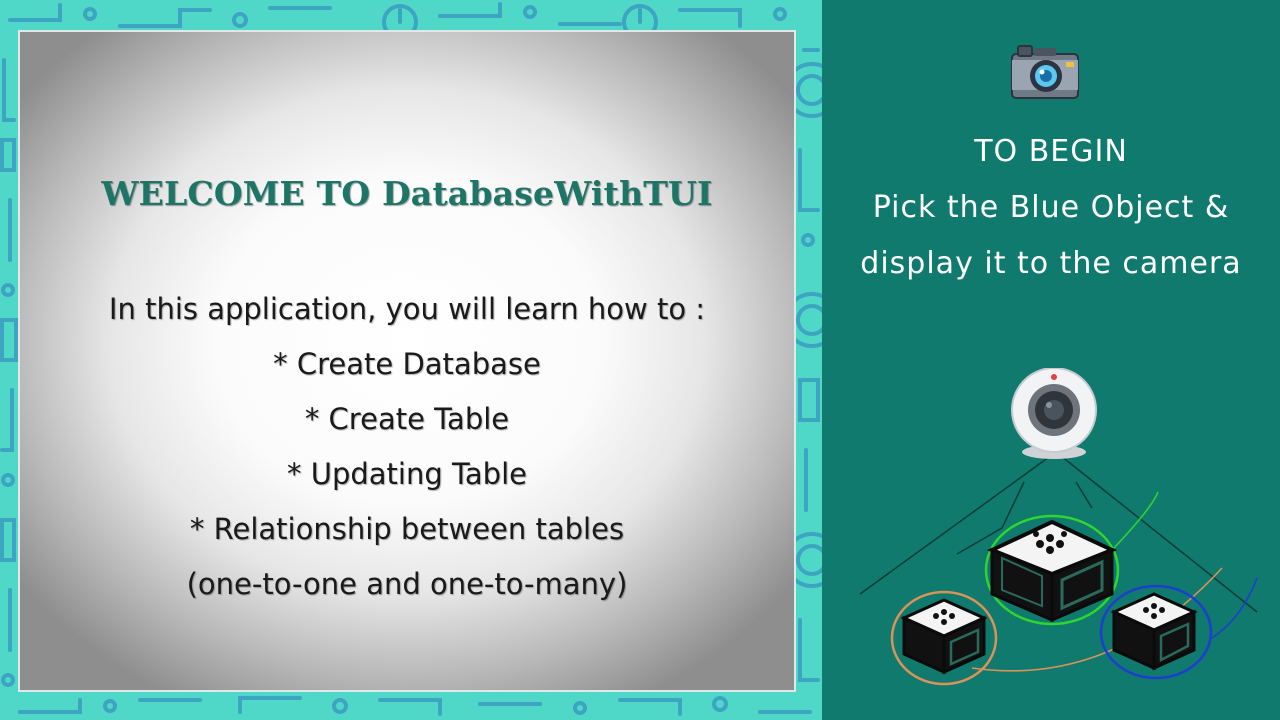 Image resolution: width=1280 pixels, height=720 pixels. I want to click on instruction-step-display: display it to the camera, so click(1051, 263).